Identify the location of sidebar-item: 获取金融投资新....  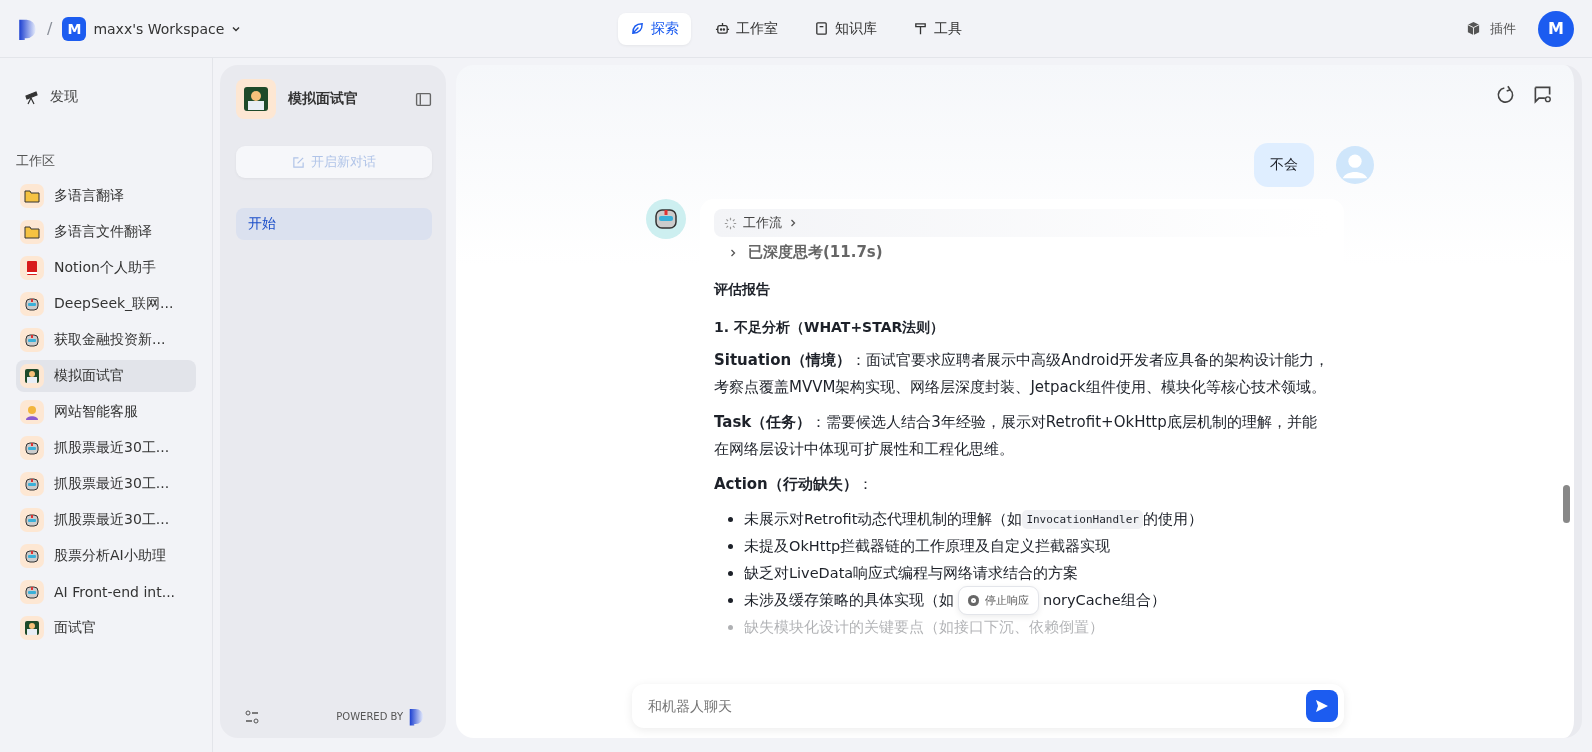
(106, 340).